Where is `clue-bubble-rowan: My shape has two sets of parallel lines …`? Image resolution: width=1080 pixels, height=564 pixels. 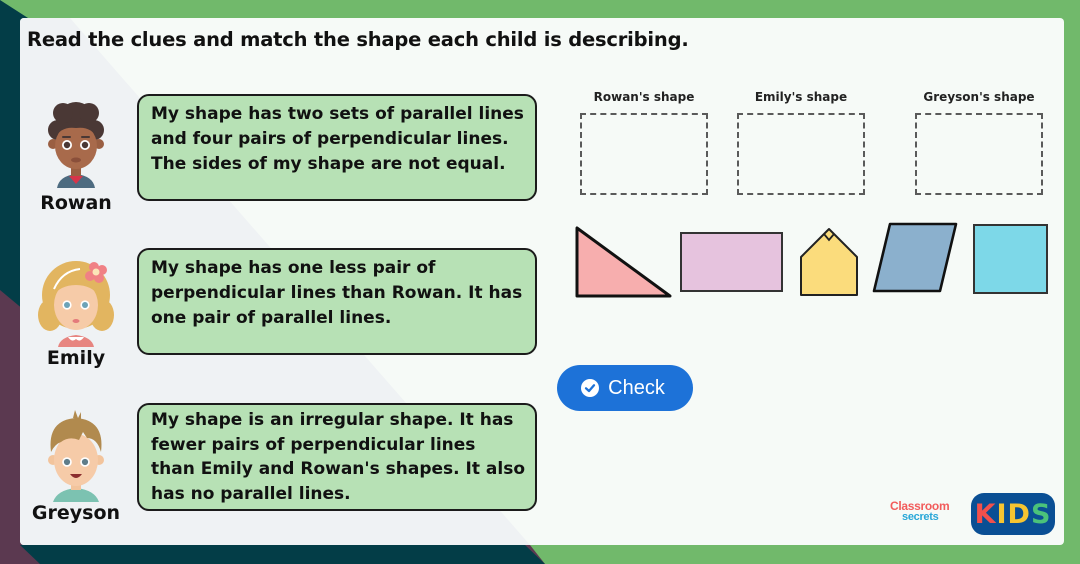 clue-bubble-rowan: My shape has two sets of parallel lines … is located at coordinates (337, 147).